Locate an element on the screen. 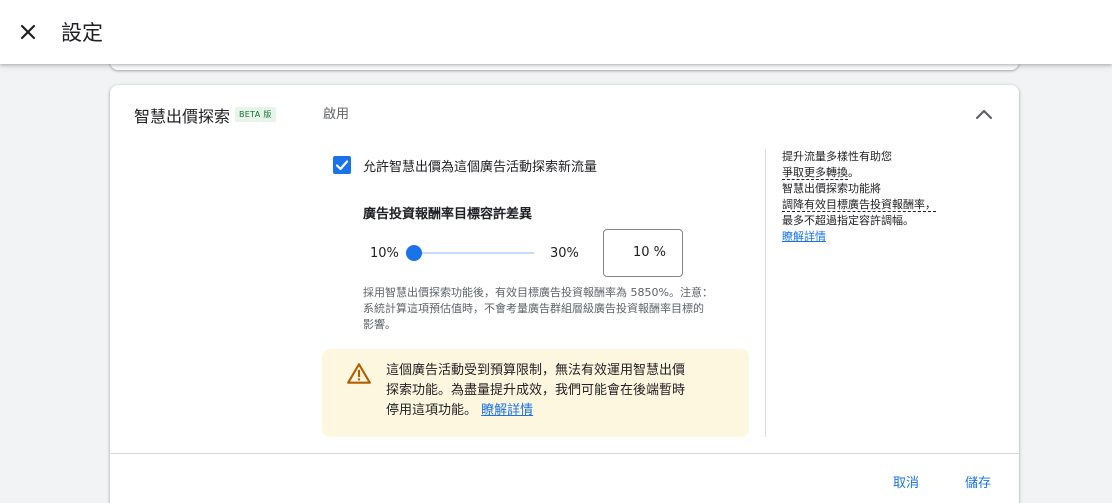 Image resolution: width=1112 pixels, height=503 pixels. tolerance-input: 10 % is located at coordinates (643, 253).